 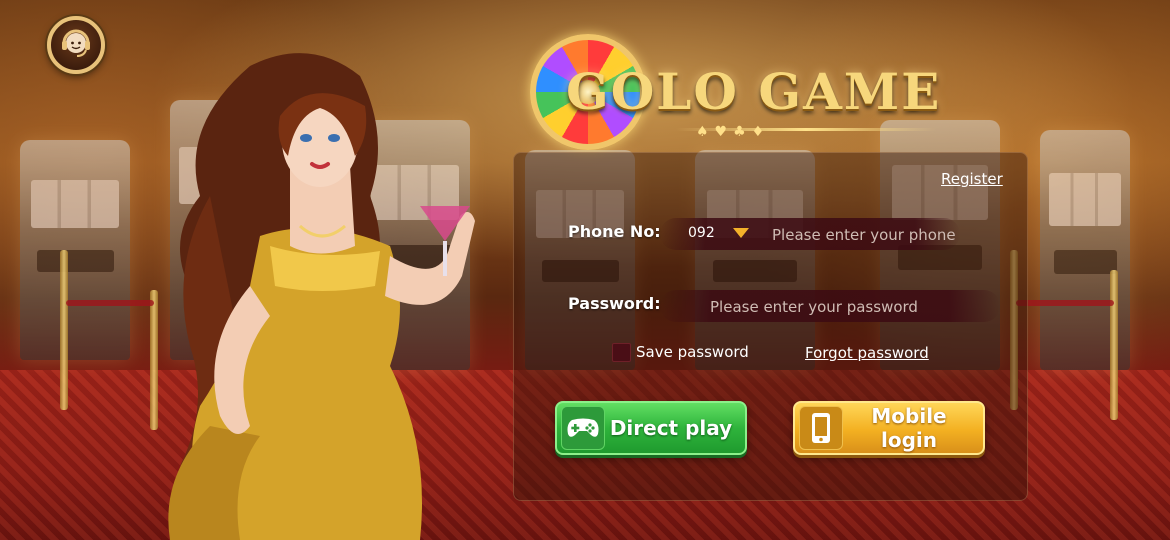 What do you see at coordinates (692, 352) in the screenshot?
I see `save-password-label: Save password` at bounding box center [692, 352].